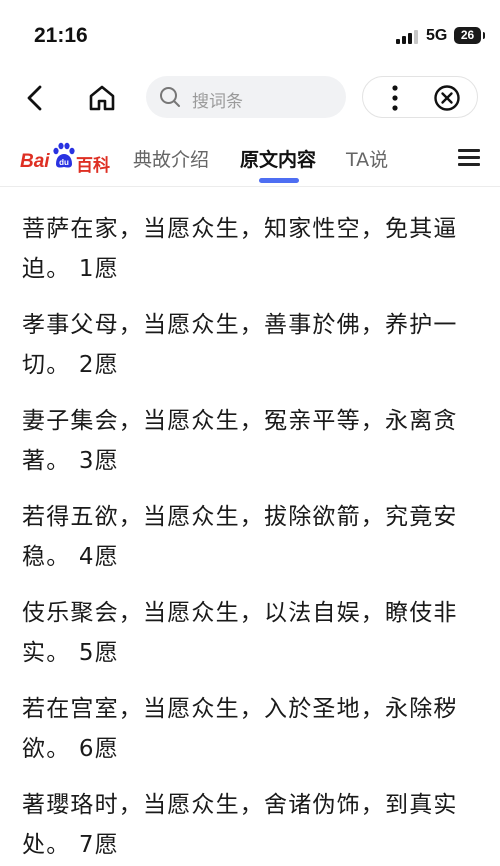  What do you see at coordinates (253, 633) in the screenshot?
I see `paragraph-5: 伎乐聚会，当愿众生，以法自娱，瞭伎非 实。 5愿` at bounding box center [253, 633].